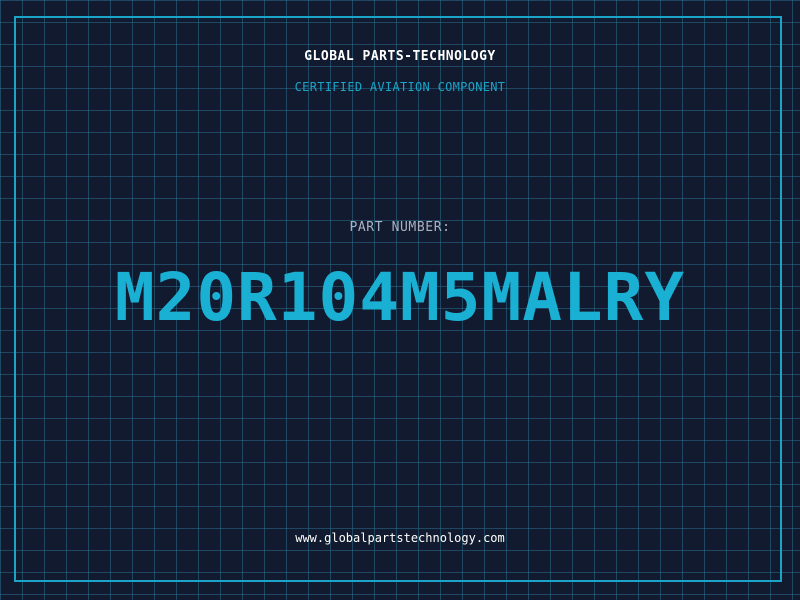 Image resolution: width=800 pixels, height=600 pixels. What do you see at coordinates (400, 538) in the screenshot?
I see `website-url: www.globalpartstechnology.com` at bounding box center [400, 538].